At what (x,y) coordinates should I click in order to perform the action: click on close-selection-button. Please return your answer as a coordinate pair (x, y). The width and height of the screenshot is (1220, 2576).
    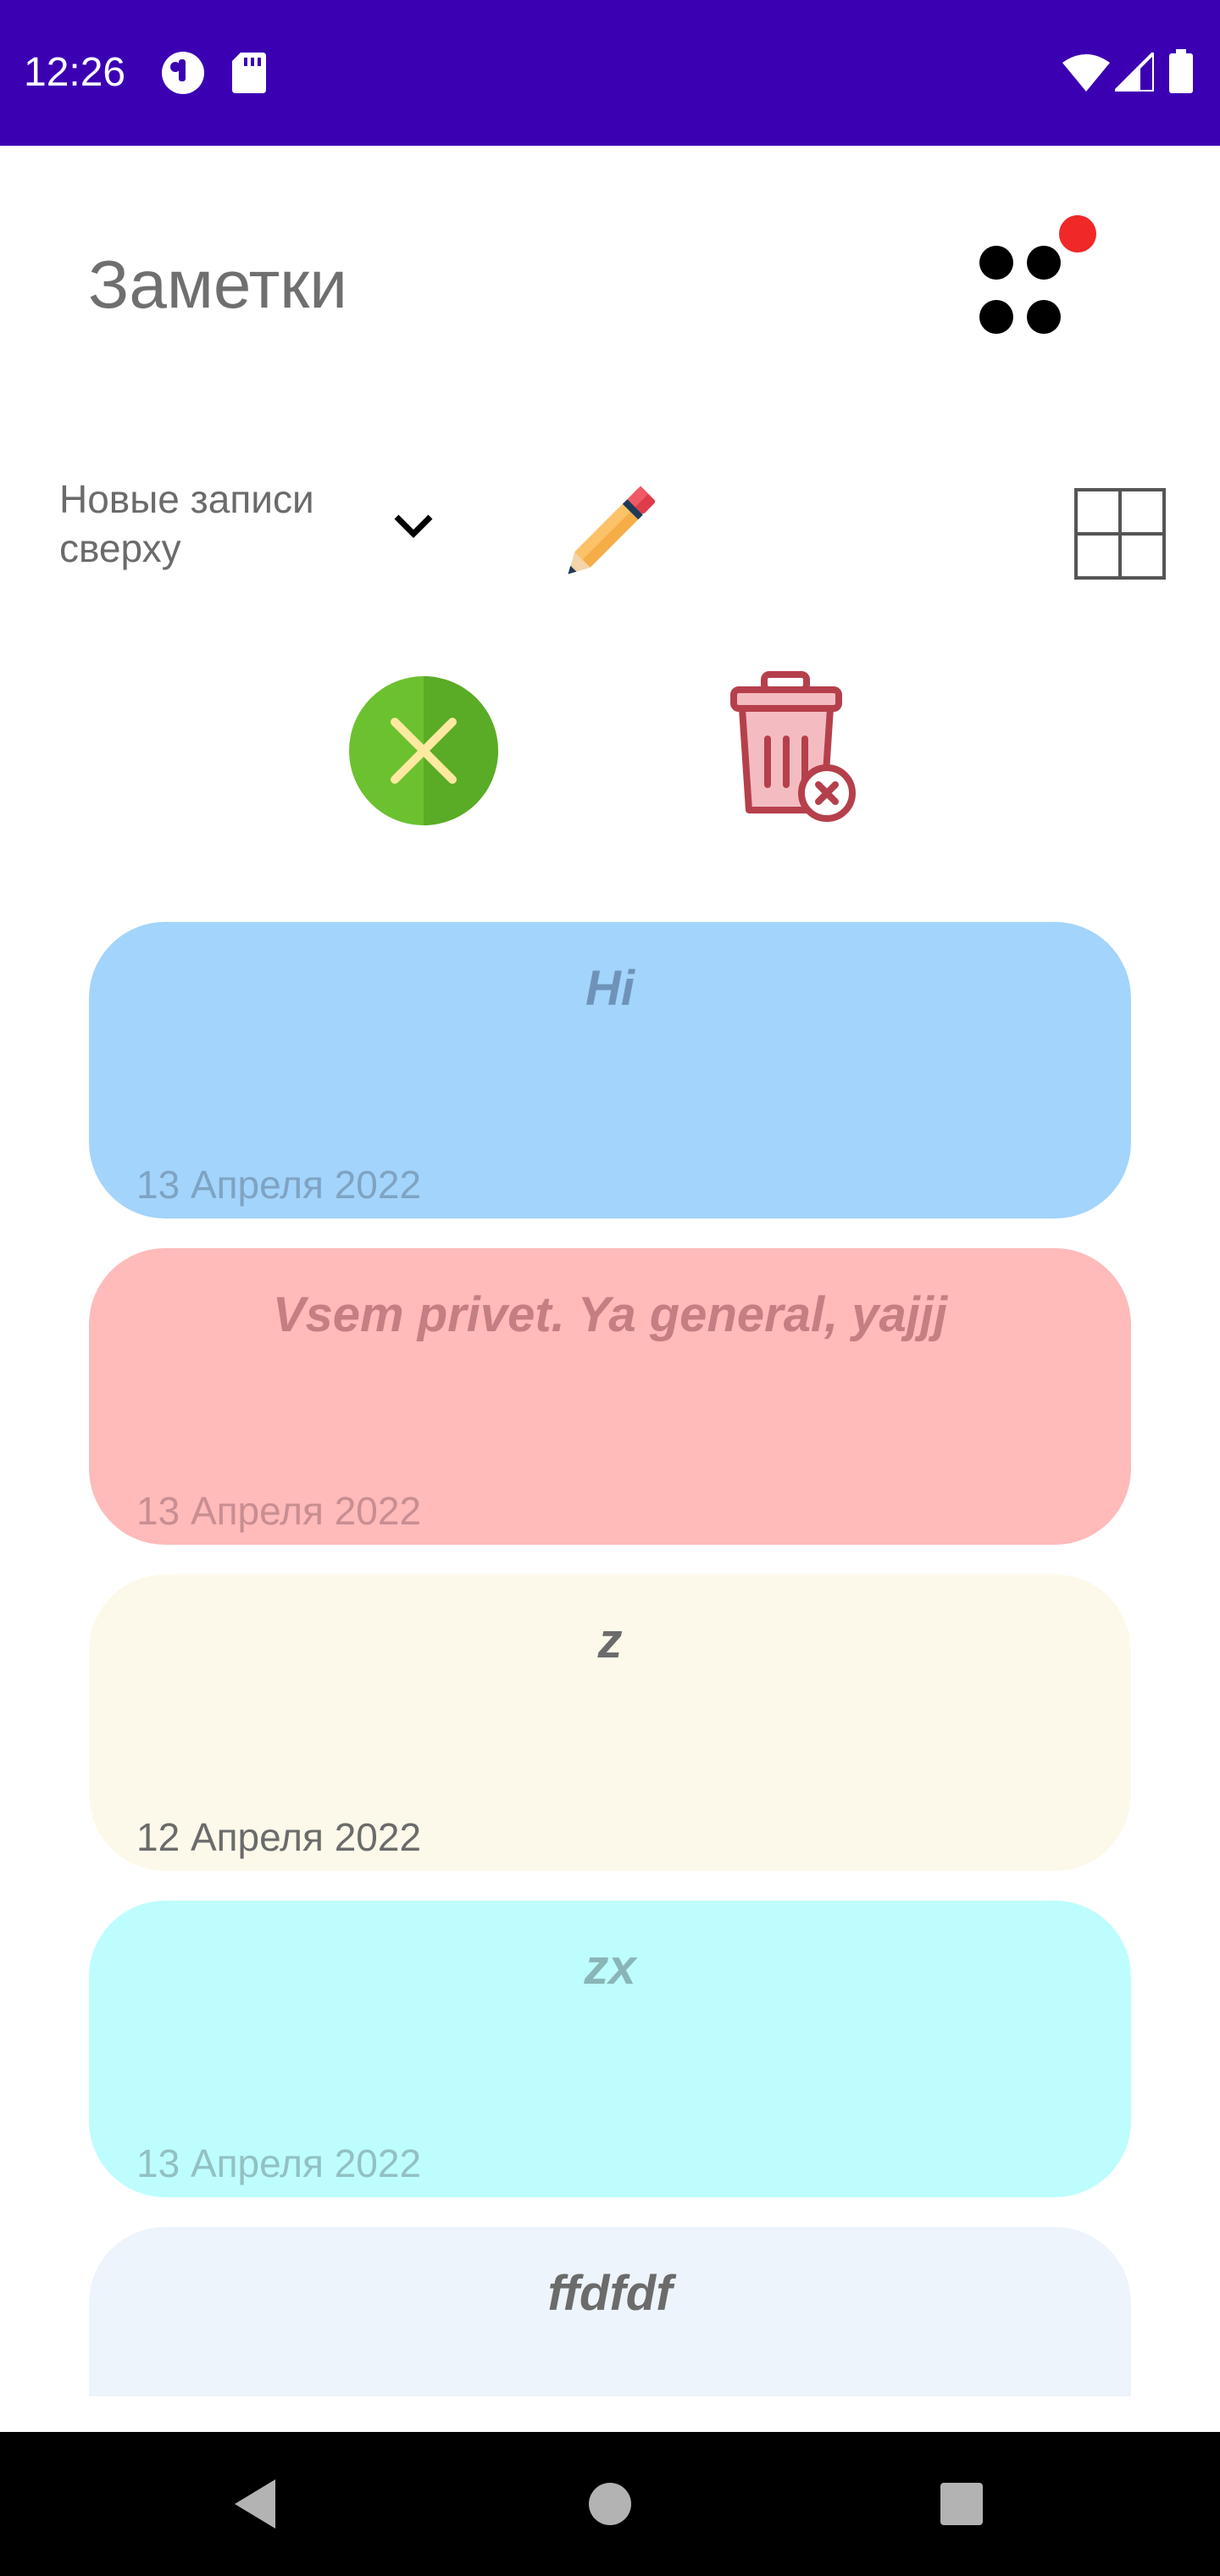
    Looking at the image, I should click on (423, 751).